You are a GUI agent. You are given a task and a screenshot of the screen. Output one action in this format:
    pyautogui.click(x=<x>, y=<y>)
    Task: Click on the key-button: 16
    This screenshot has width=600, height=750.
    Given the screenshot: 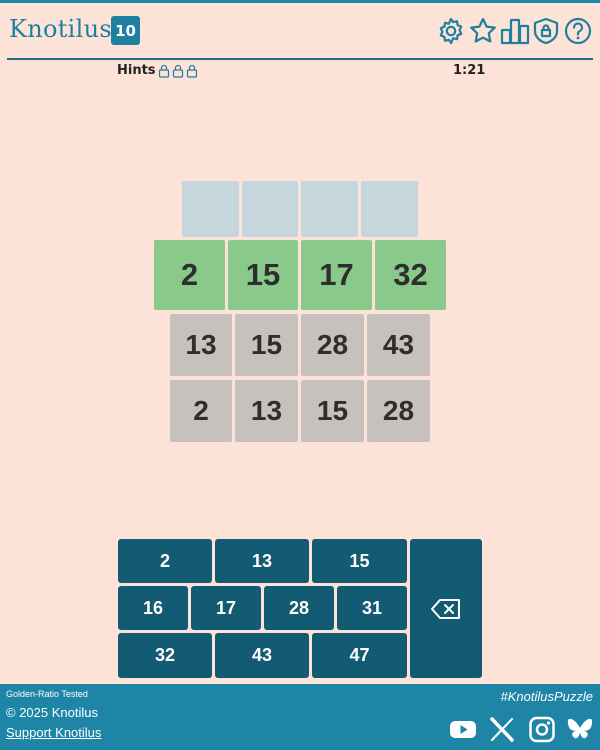 What is the action you would take?
    pyautogui.click(x=153, y=608)
    